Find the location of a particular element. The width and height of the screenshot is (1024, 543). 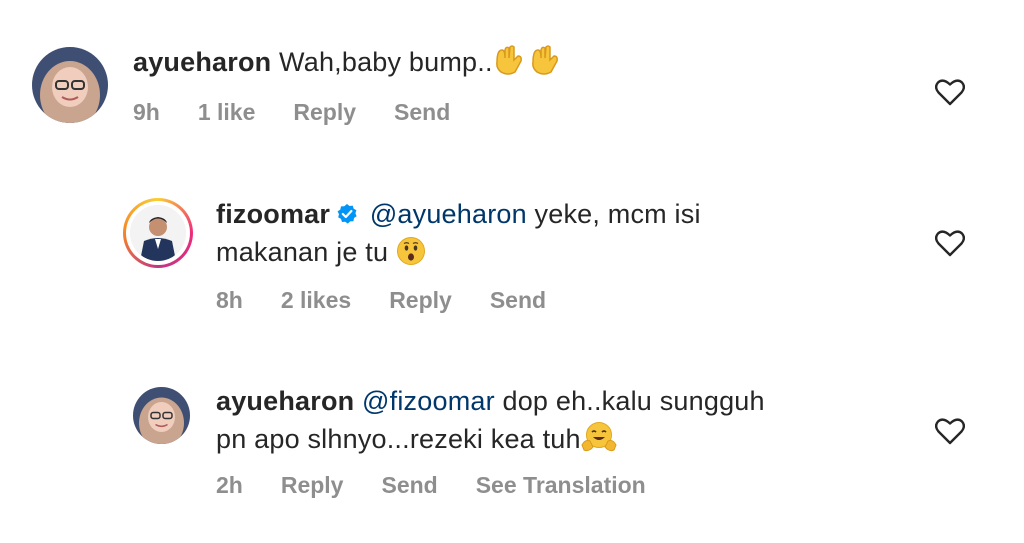

verified-badge-icon is located at coordinates (347, 214).